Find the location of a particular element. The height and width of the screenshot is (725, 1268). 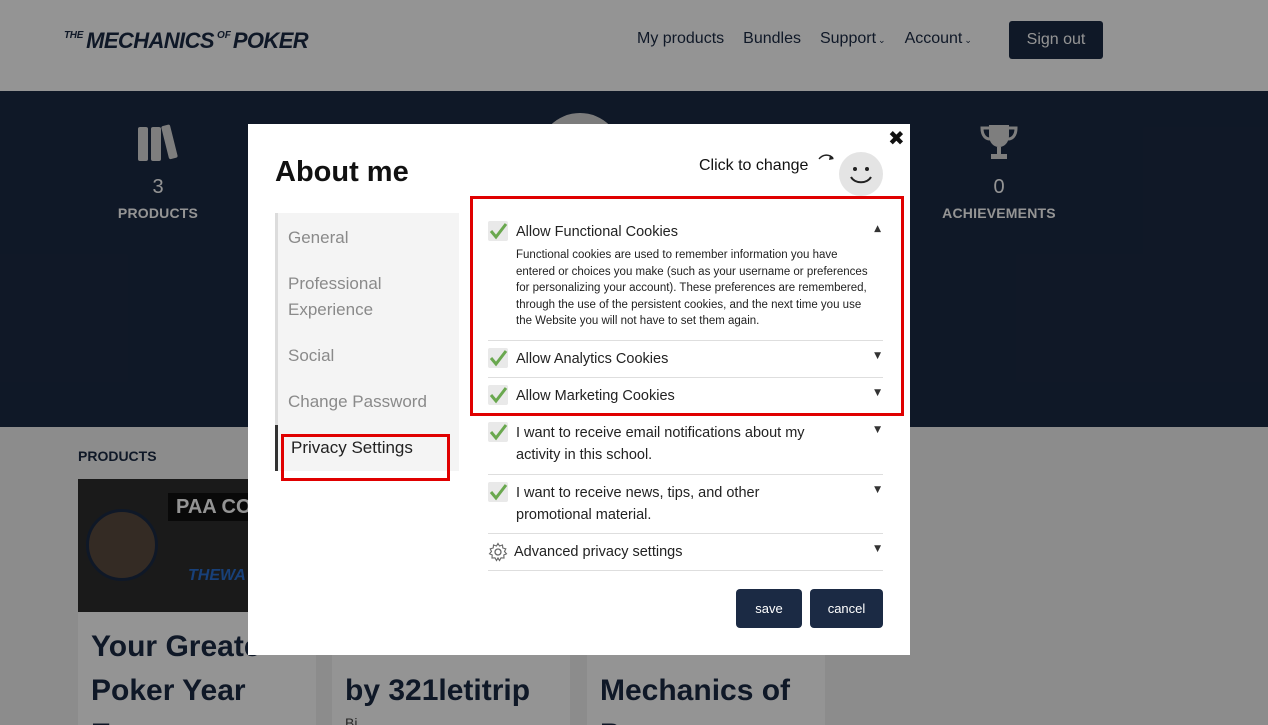

side-item-professional-experience: Professional Experience is located at coordinates (348, 297).